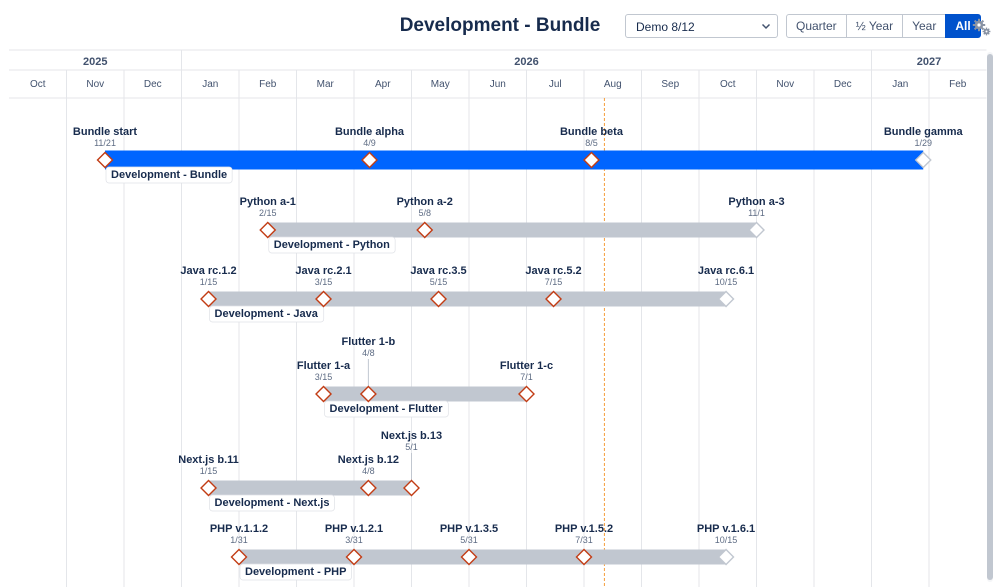 The width and height of the screenshot is (999, 587). Describe the element at coordinates (354, 529) in the screenshot. I see `milestone-label: PHP v.1.2.1` at that location.